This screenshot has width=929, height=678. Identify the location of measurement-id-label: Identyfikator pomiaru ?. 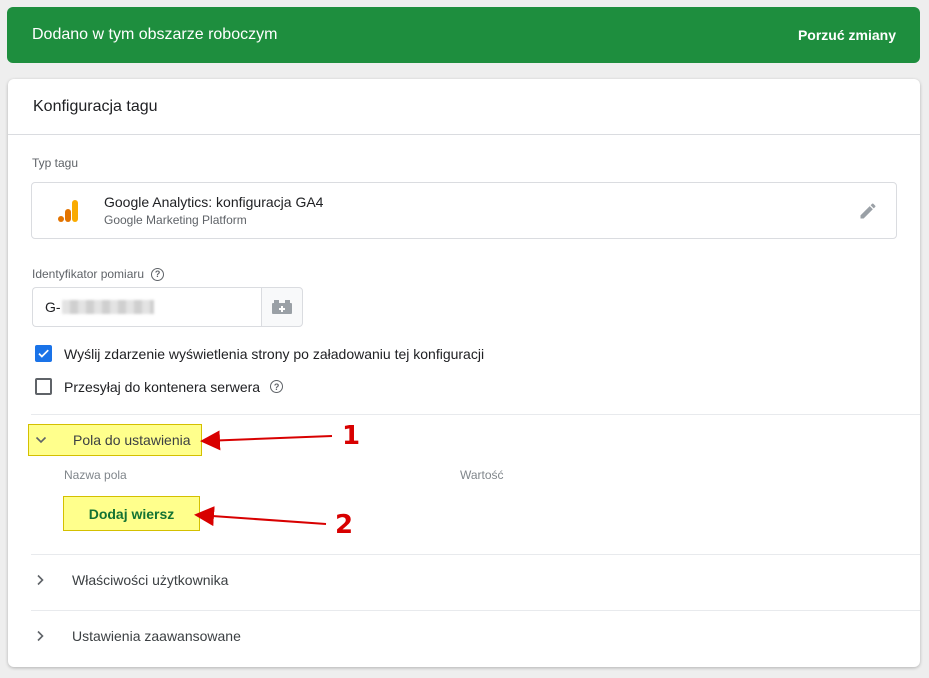
(98, 274).